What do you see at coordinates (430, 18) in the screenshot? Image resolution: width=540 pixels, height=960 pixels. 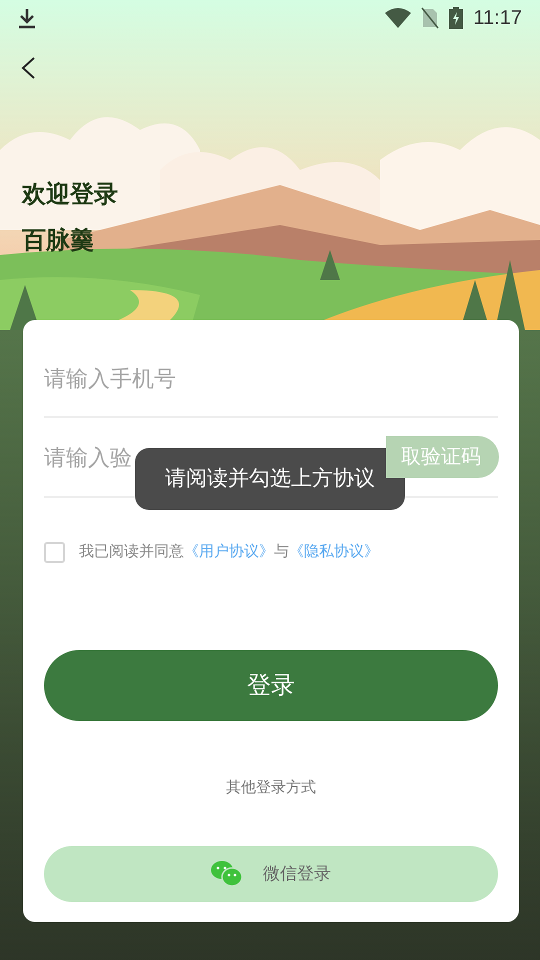 I see `no-sim-icon` at bounding box center [430, 18].